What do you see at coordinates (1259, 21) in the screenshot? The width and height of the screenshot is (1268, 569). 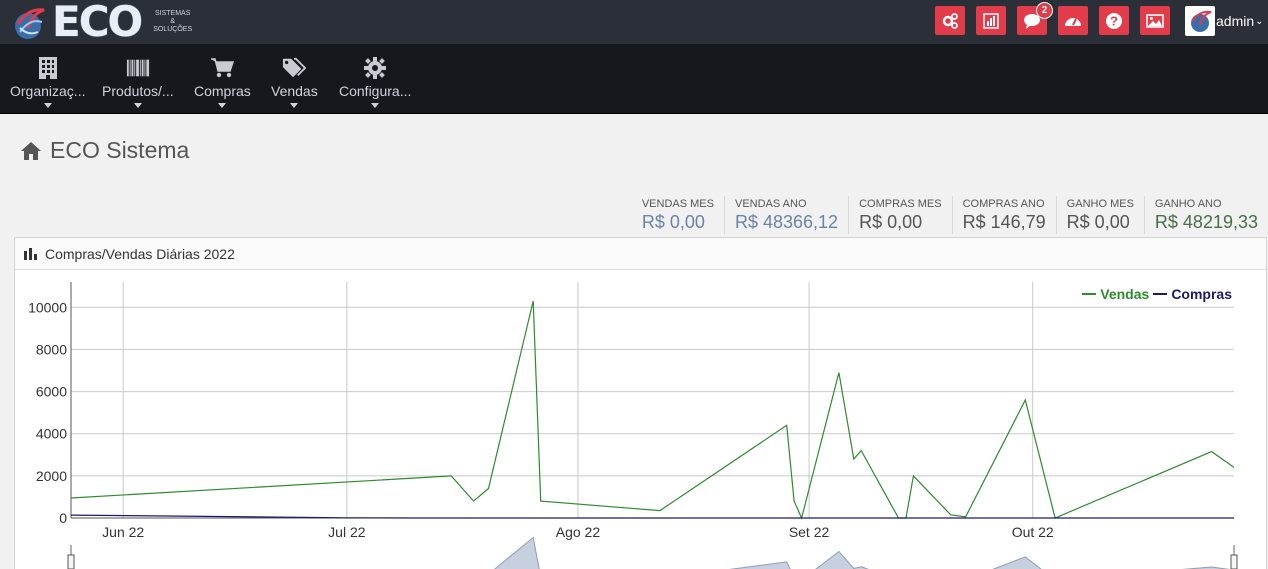 I see `chevron-down-icon: ⌄` at bounding box center [1259, 21].